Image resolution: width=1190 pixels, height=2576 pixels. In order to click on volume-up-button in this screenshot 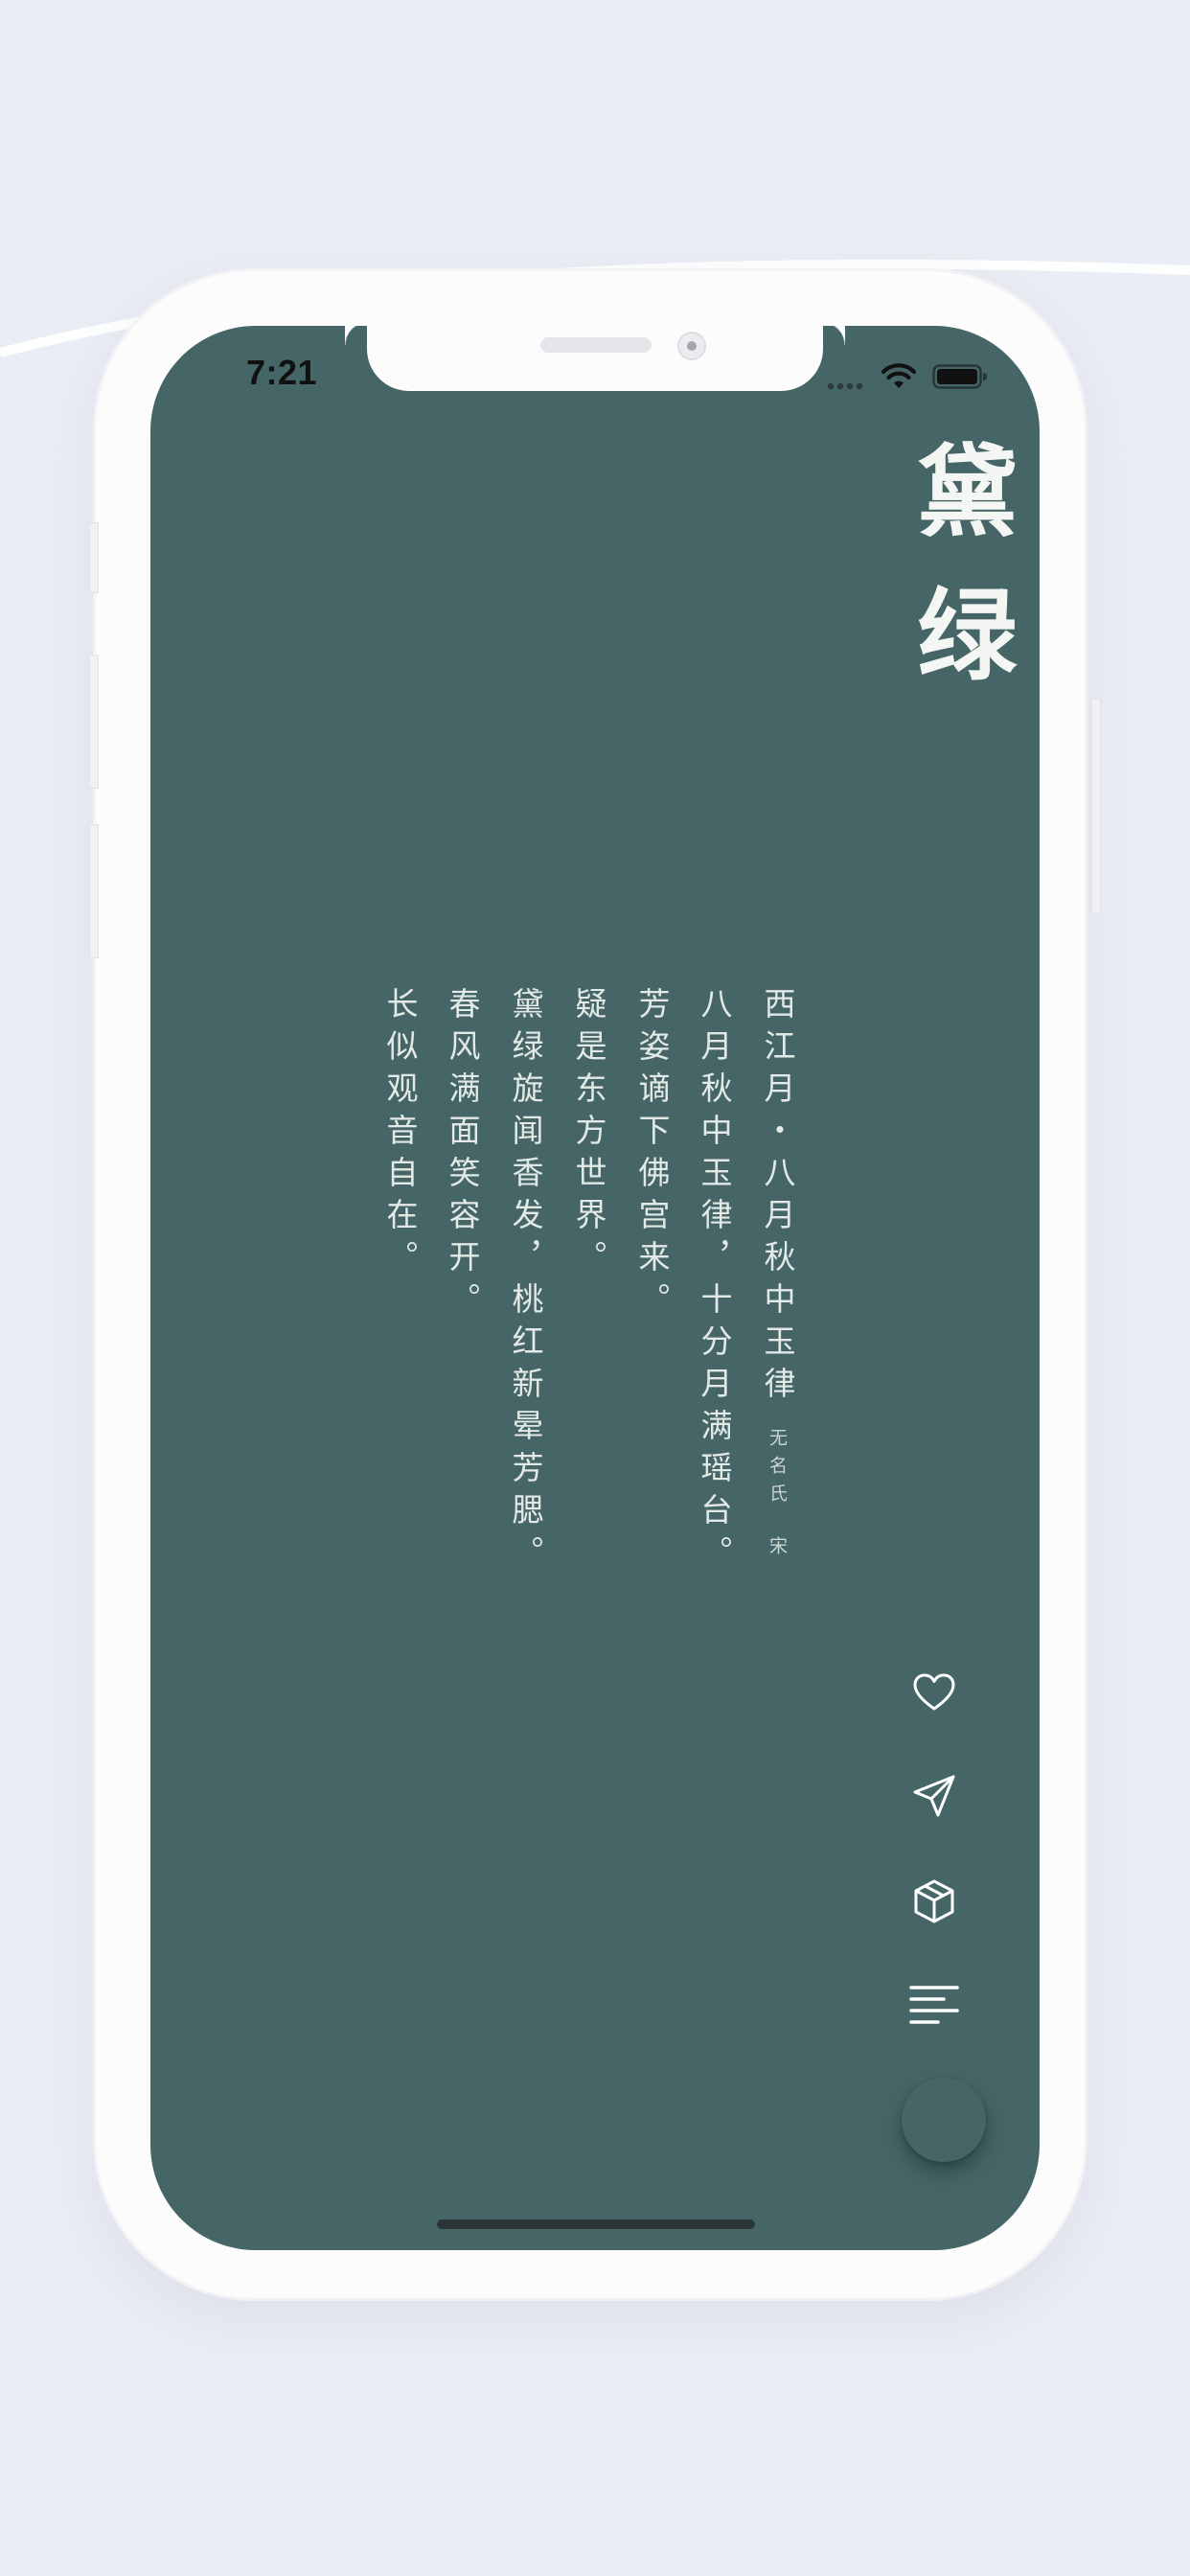, I will do `click(94, 722)`.